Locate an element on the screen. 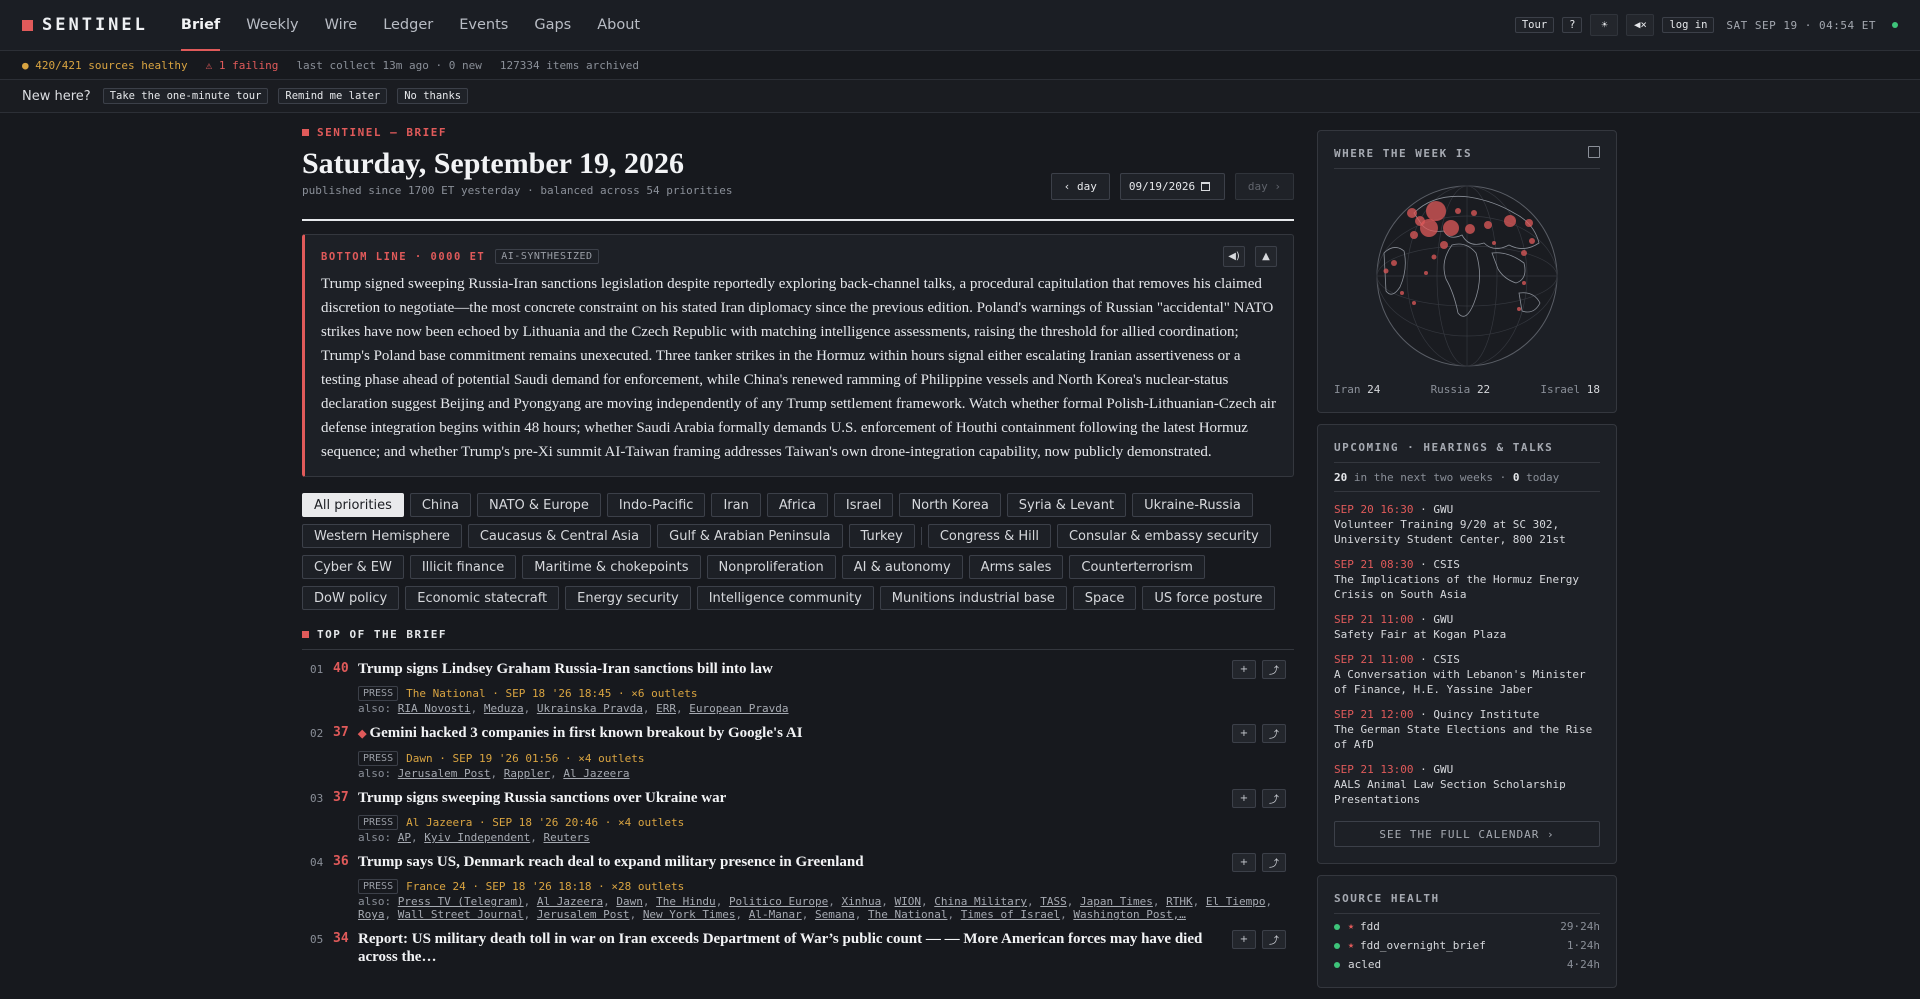 Image resolution: width=1920 pixels, height=999 pixels. nav-link-brief: Brief is located at coordinates (200, 25).